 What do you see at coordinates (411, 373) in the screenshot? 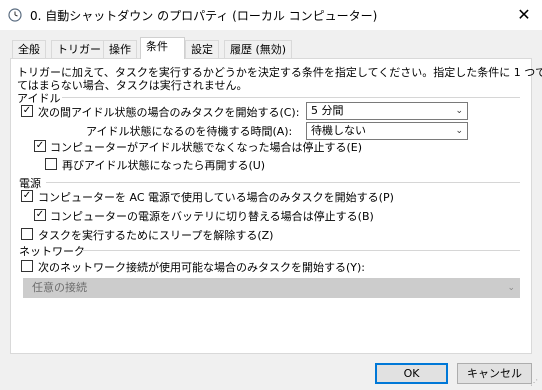
I see `ok-button: OK` at bounding box center [411, 373].